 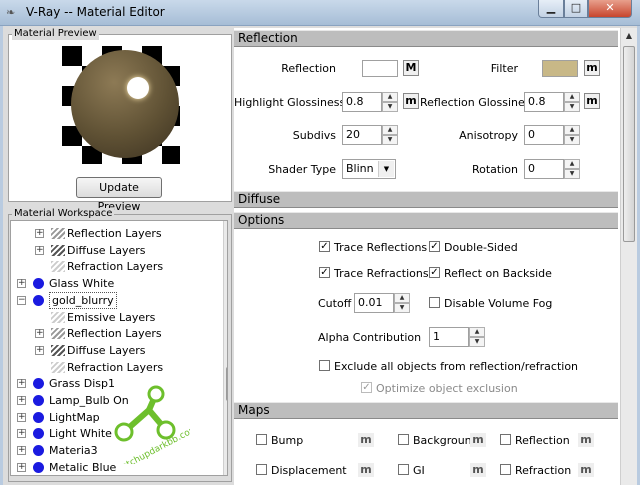 I want to click on reflection-color-swatch, so click(x=380, y=68).